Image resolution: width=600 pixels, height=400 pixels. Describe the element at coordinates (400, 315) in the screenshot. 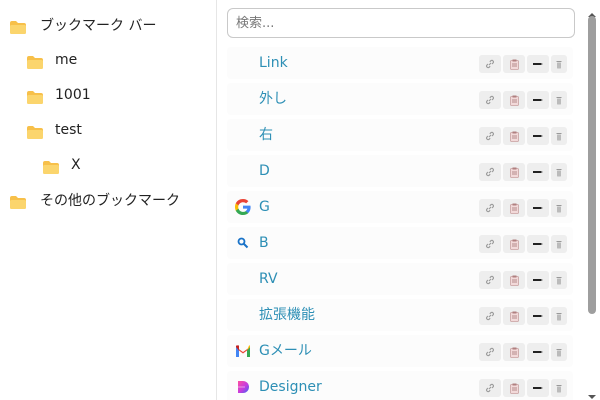

I see `bookmark-row: 拡張機能` at that location.